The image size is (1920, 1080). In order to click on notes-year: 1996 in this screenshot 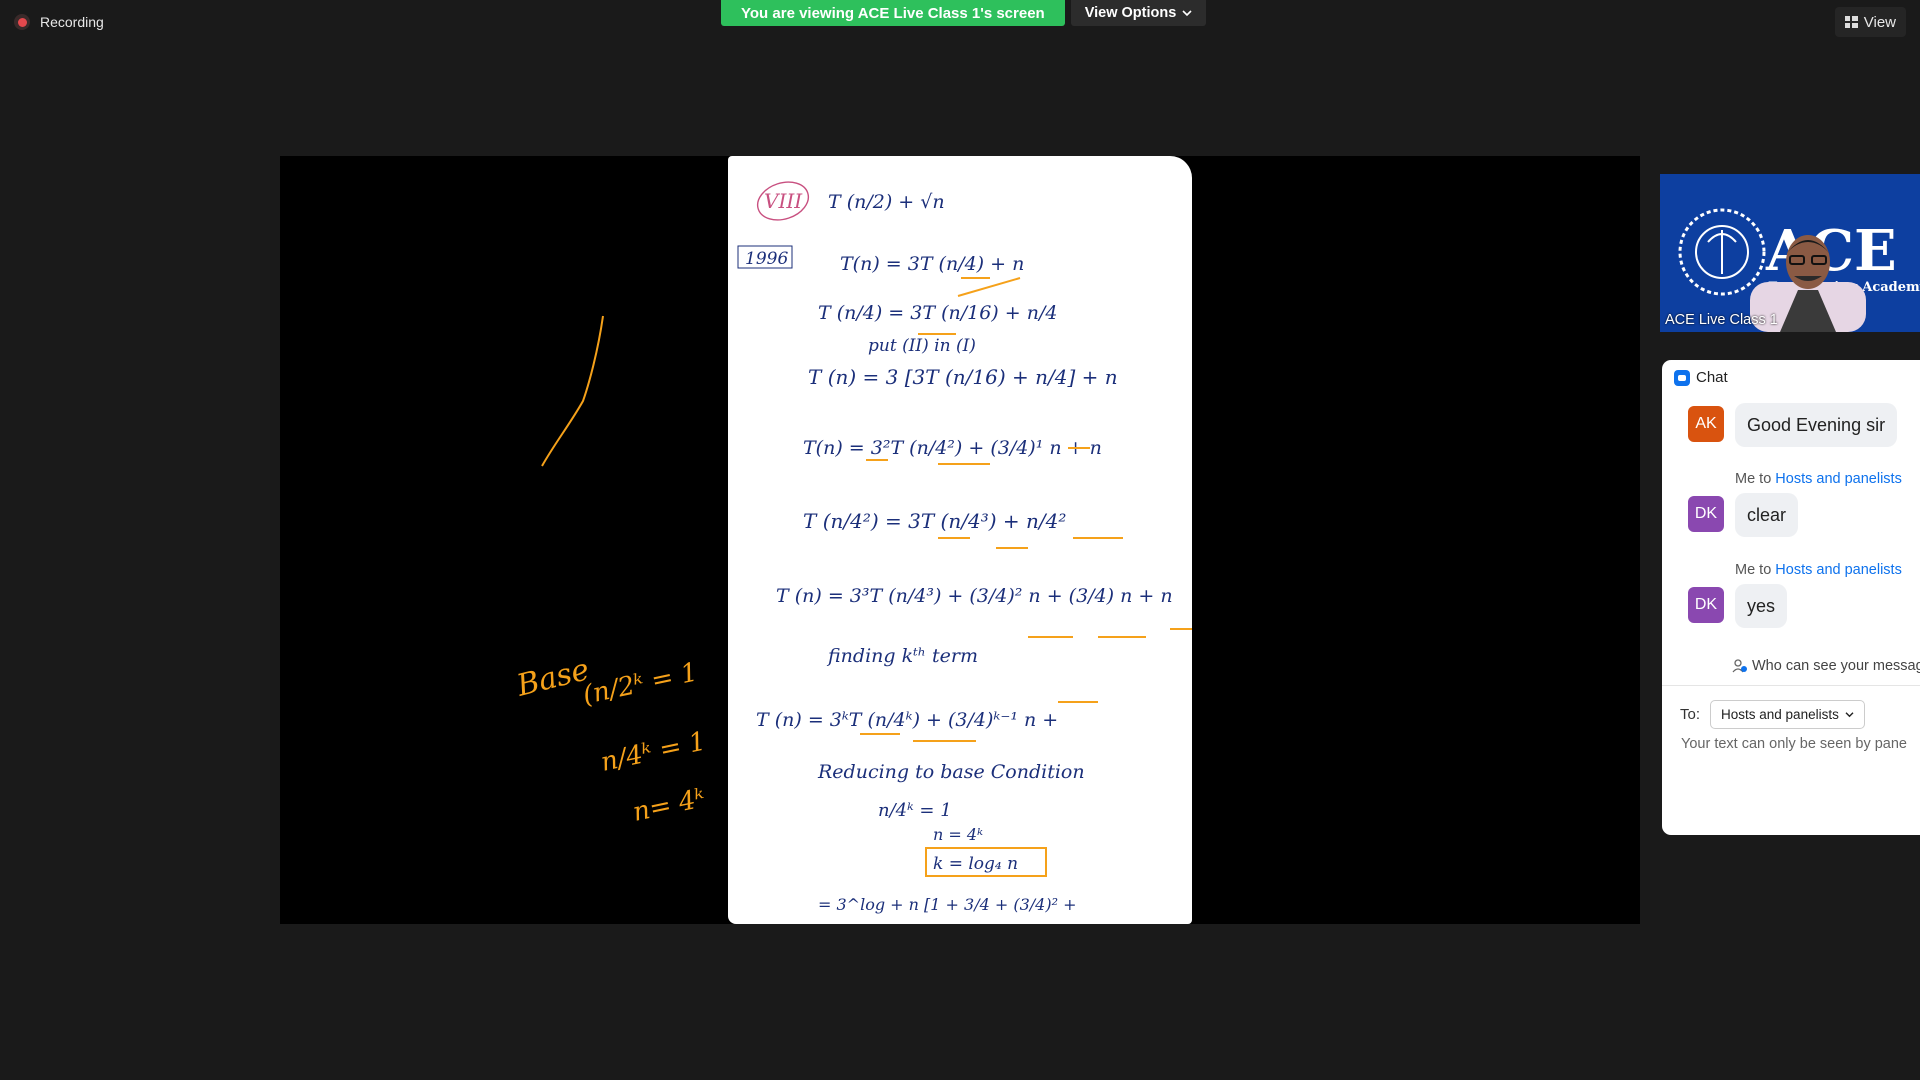, I will do `click(766, 259)`.